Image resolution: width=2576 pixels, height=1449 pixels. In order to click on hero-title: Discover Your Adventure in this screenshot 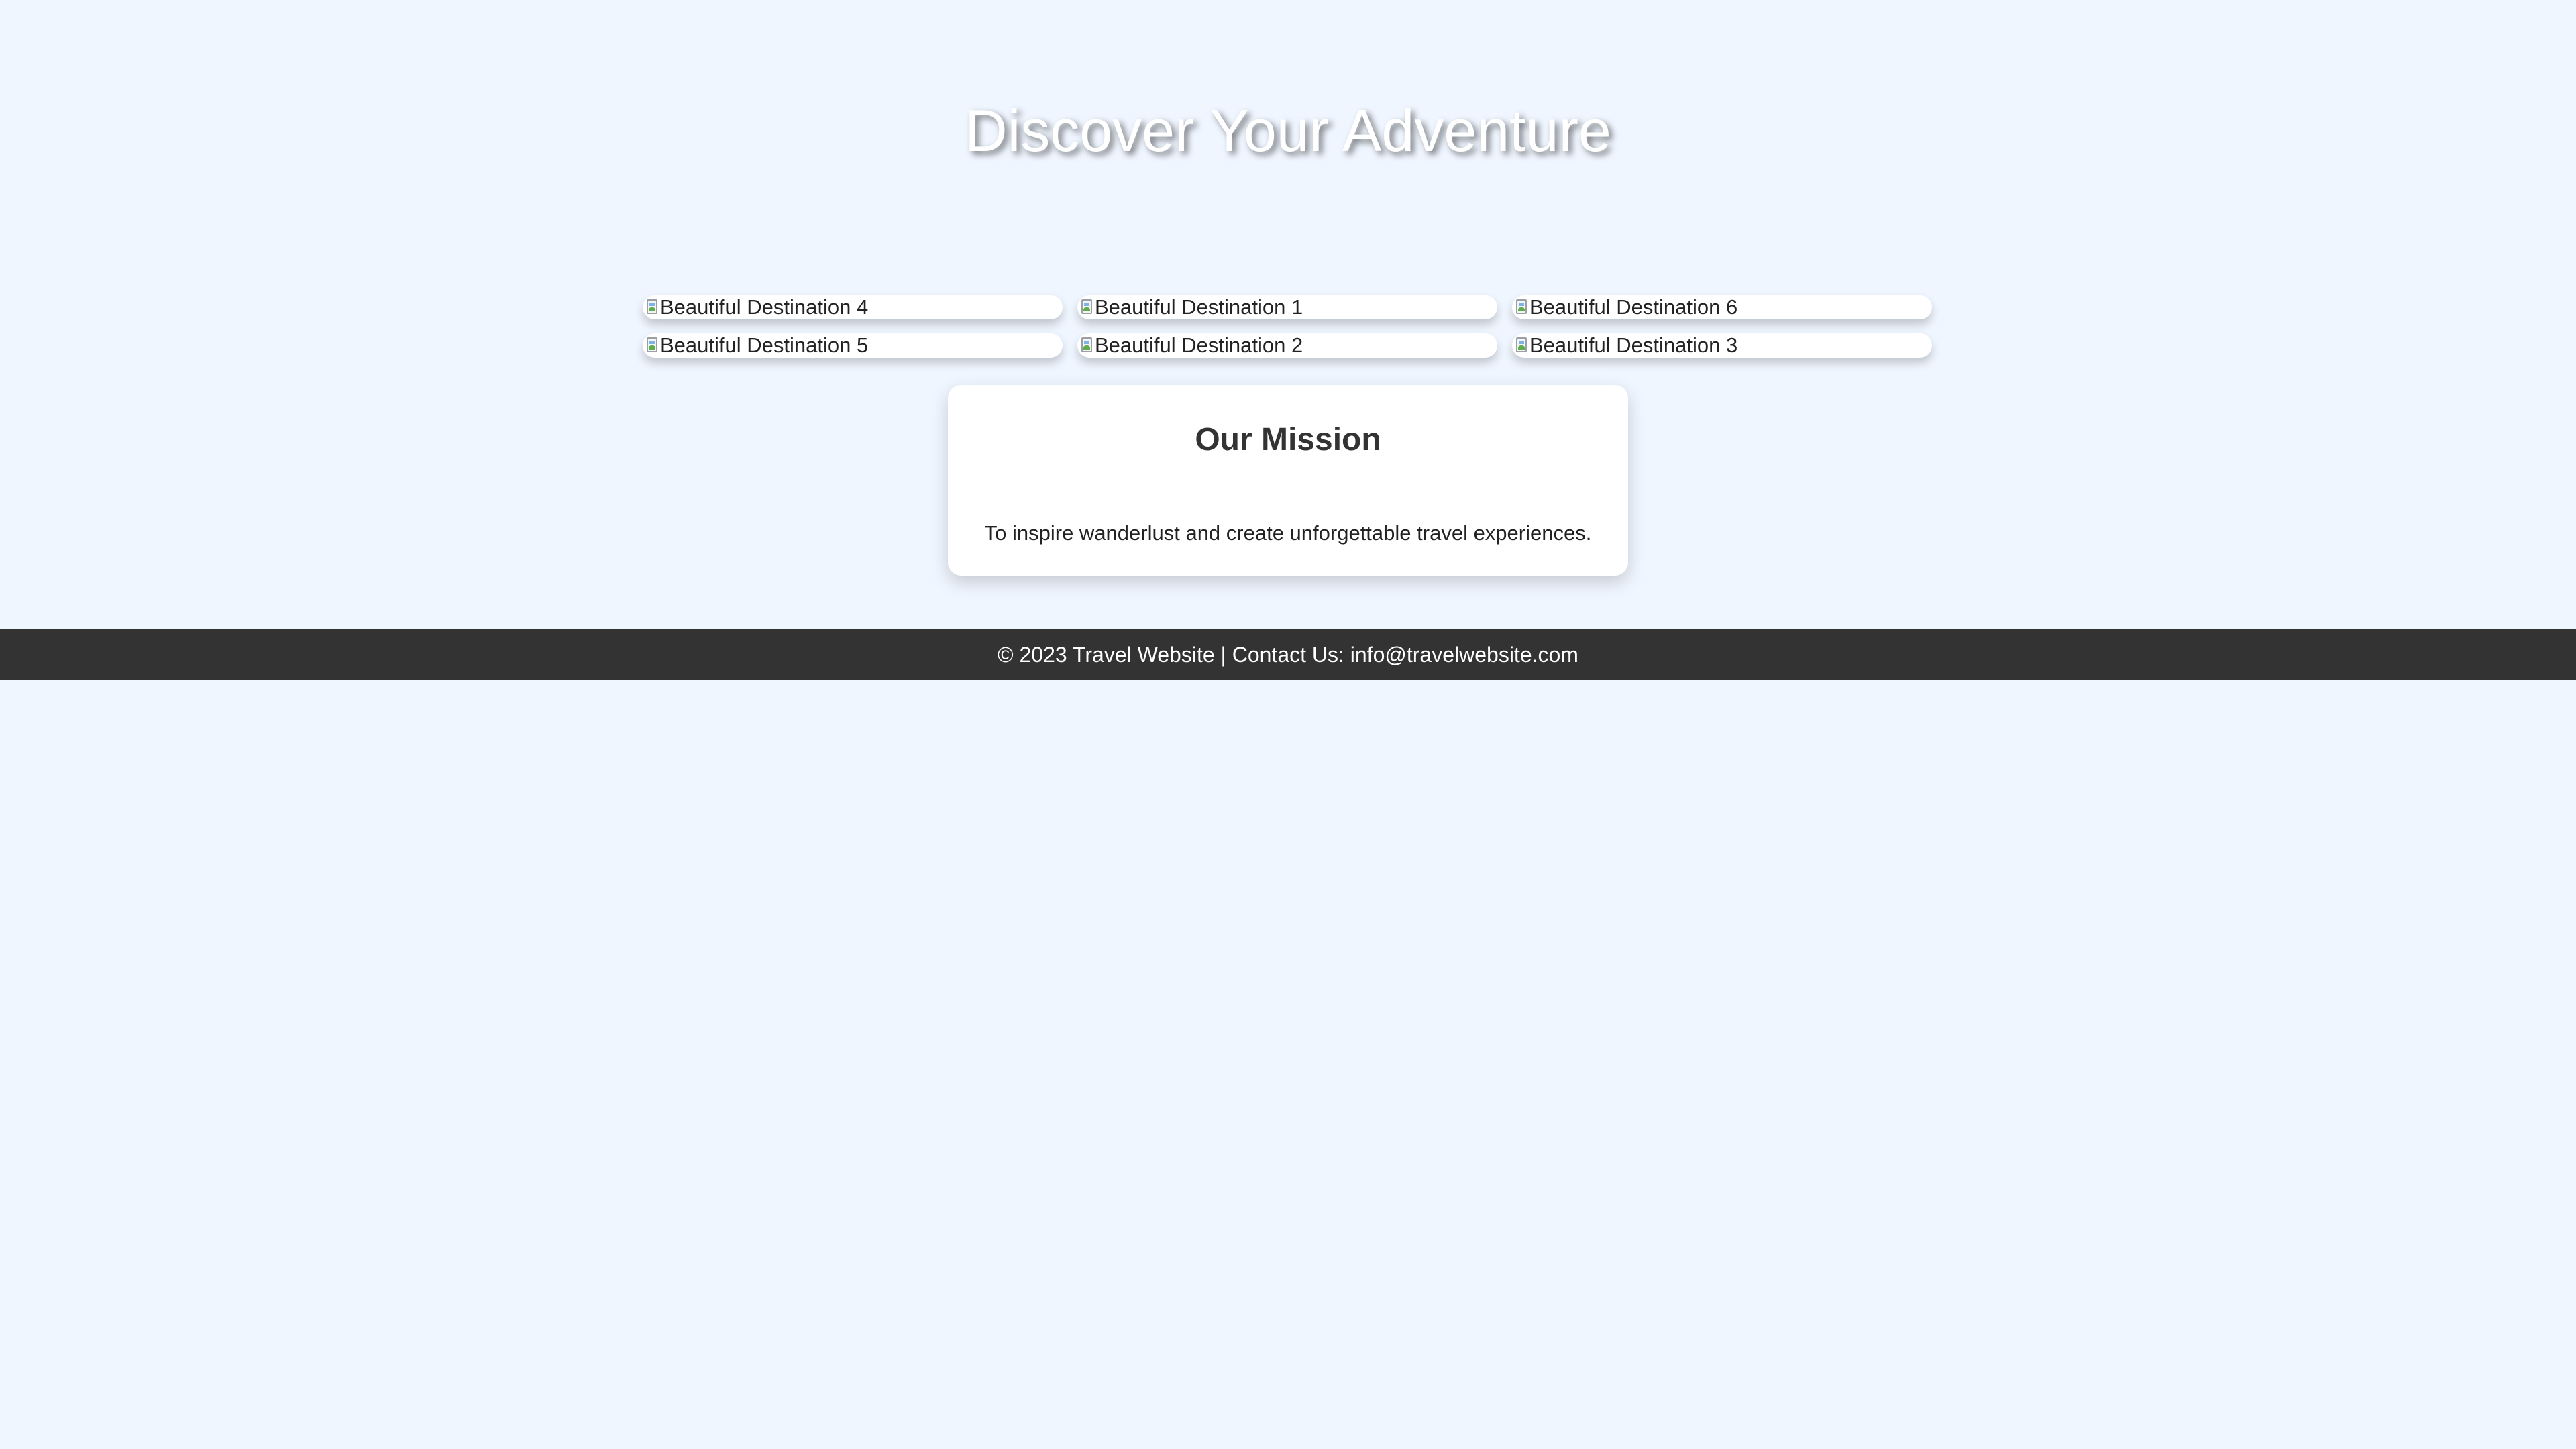, I will do `click(1288, 130)`.